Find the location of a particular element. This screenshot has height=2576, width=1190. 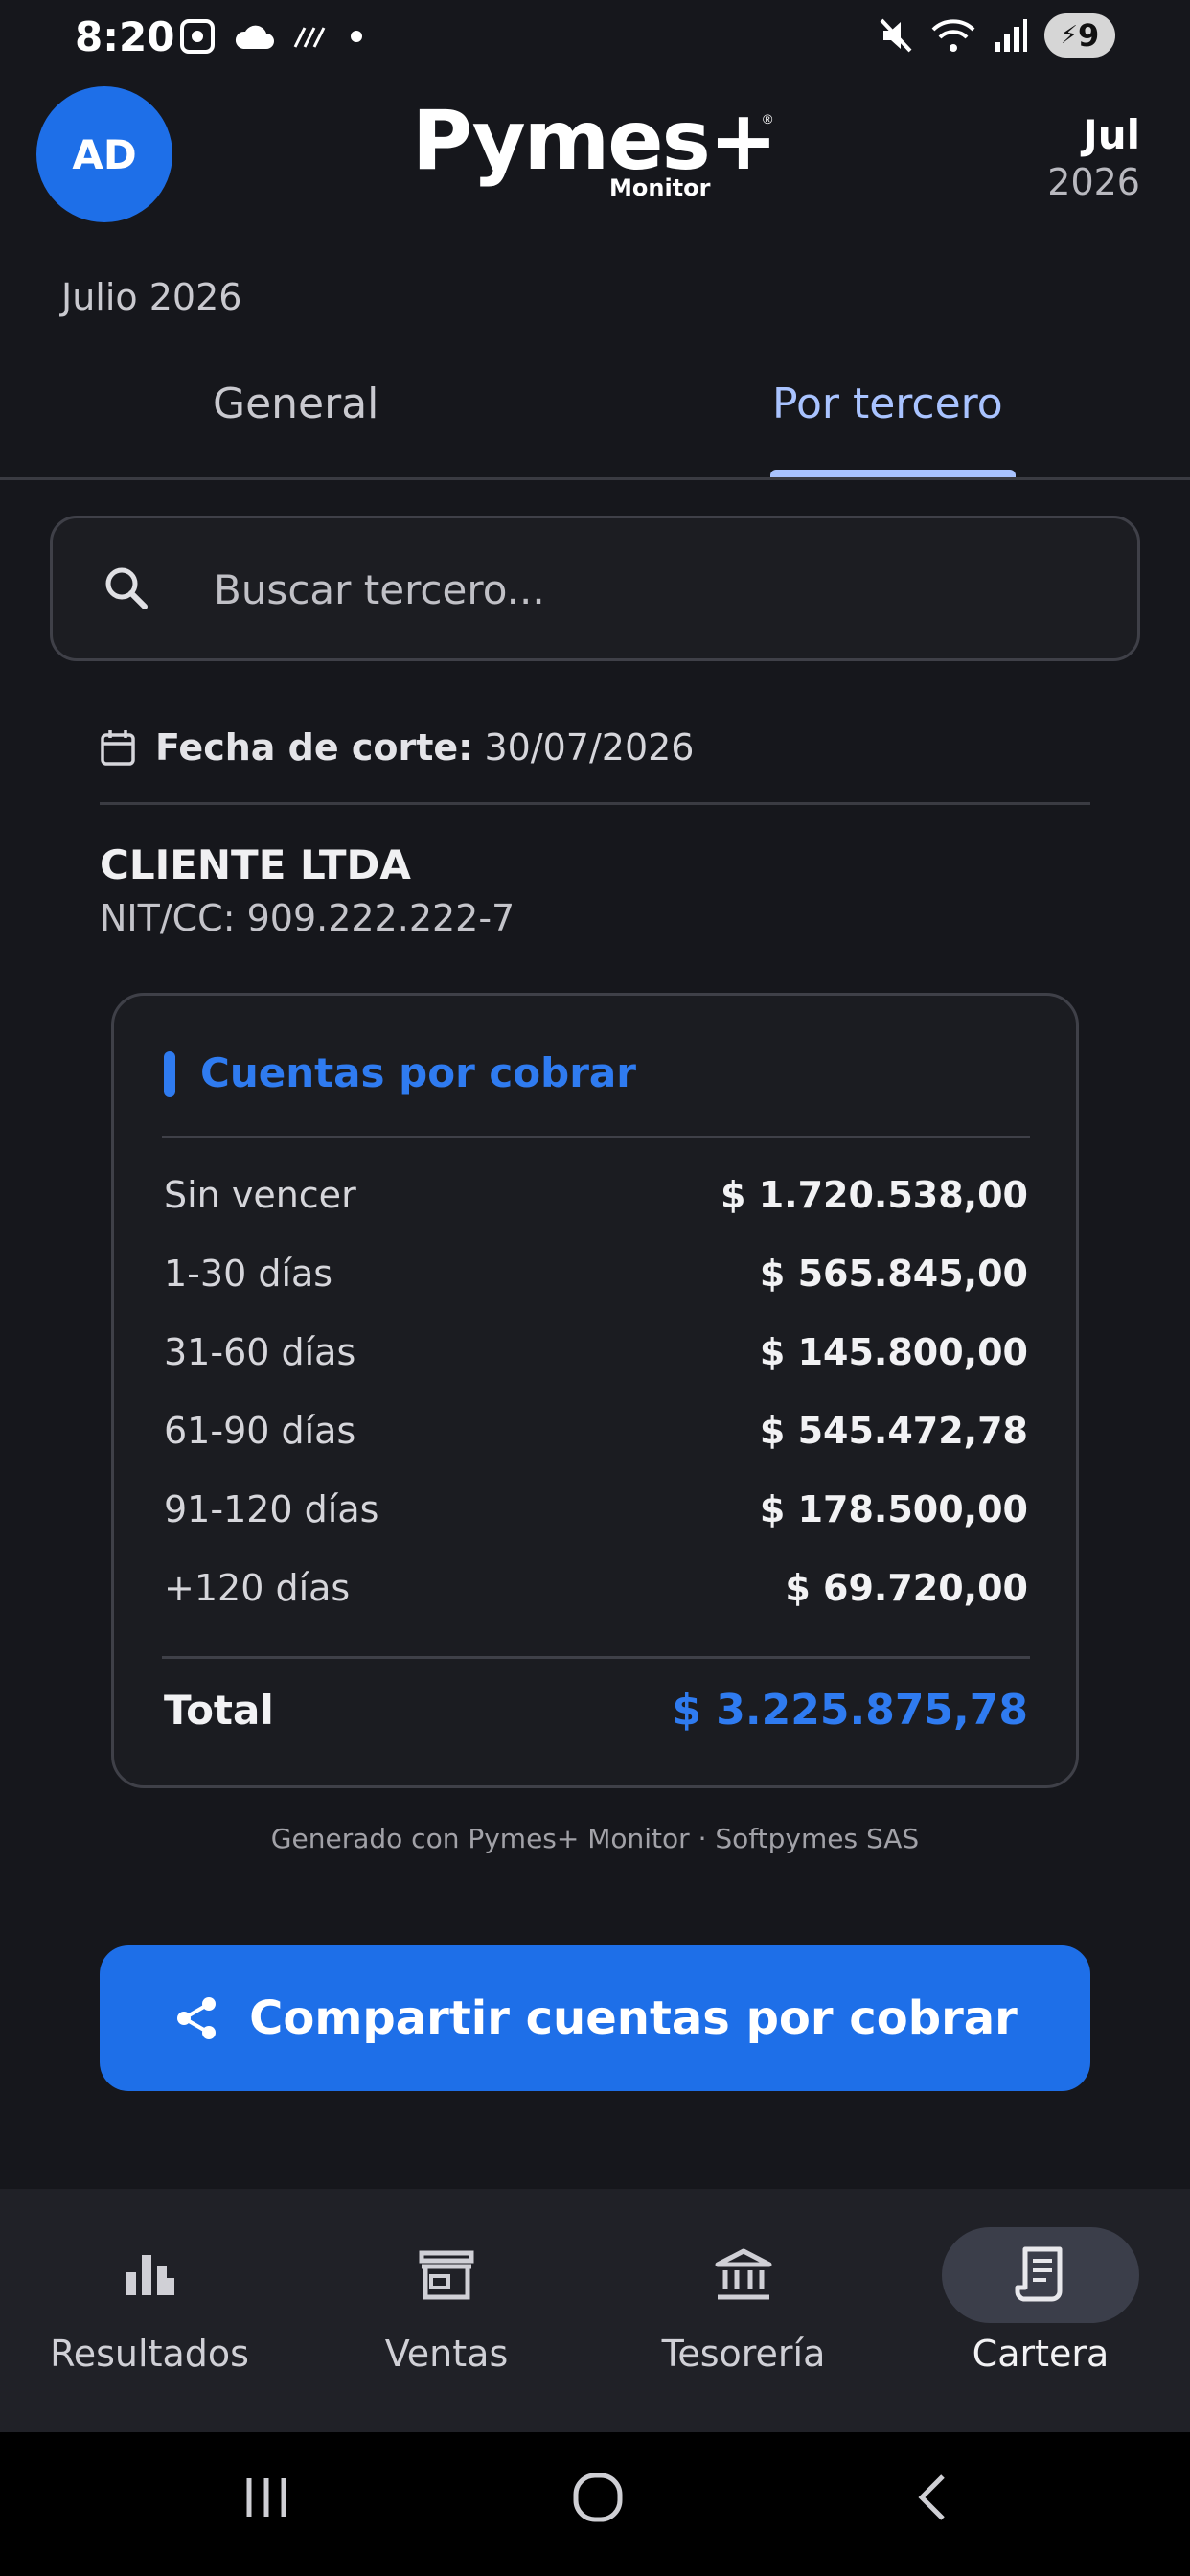

cloud-icon is located at coordinates (255, 37).